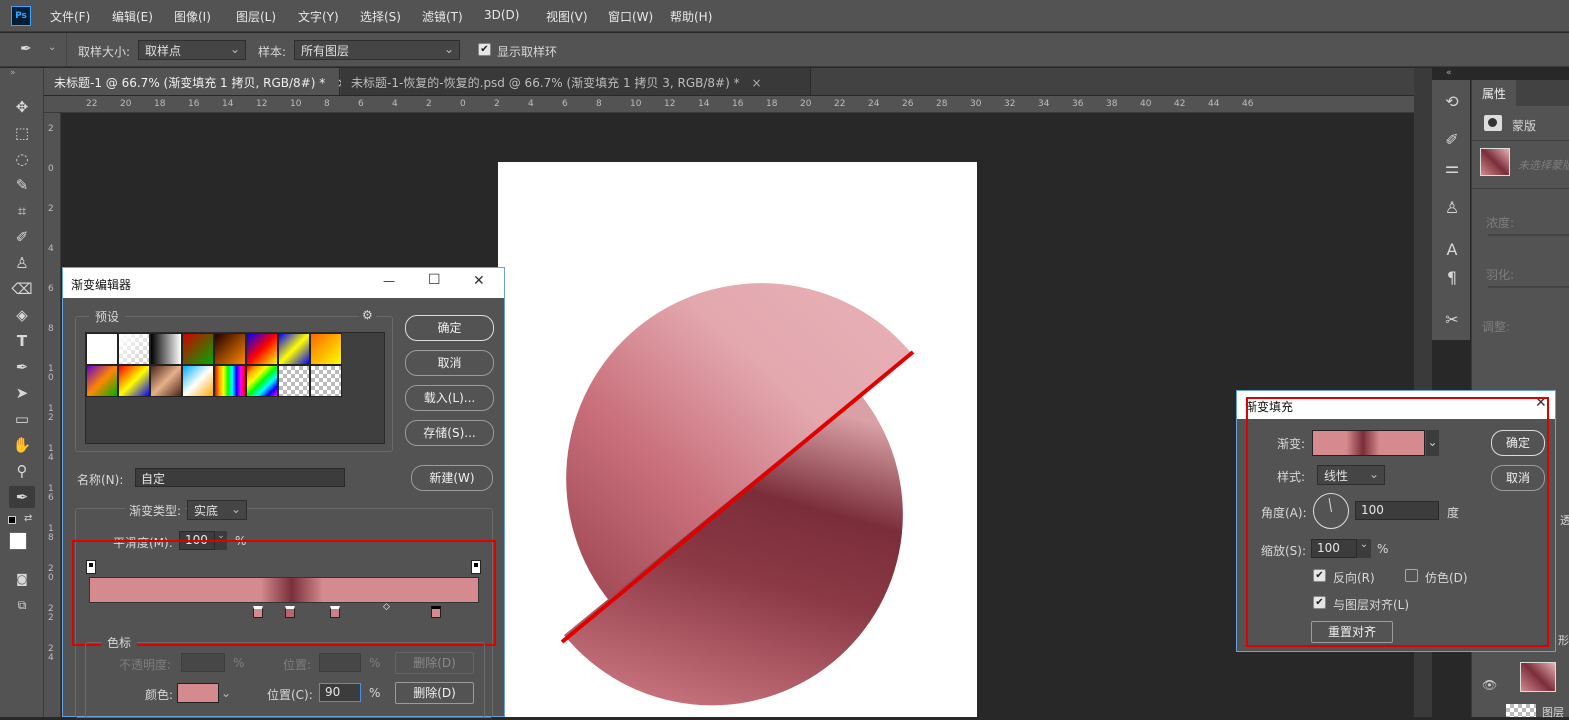 The height and width of the screenshot is (720, 1569). Describe the element at coordinates (756, 83) in the screenshot. I see `close-icon: ×` at that location.